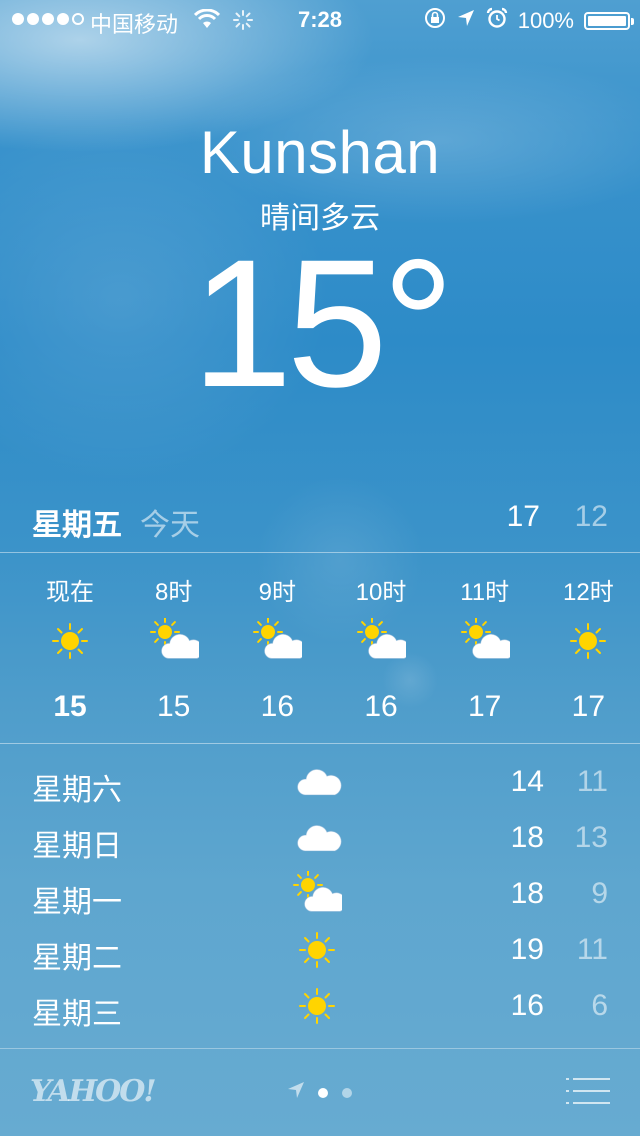 The image size is (640, 1136). What do you see at coordinates (599, 1005) in the screenshot?
I see `day-low: 6` at bounding box center [599, 1005].